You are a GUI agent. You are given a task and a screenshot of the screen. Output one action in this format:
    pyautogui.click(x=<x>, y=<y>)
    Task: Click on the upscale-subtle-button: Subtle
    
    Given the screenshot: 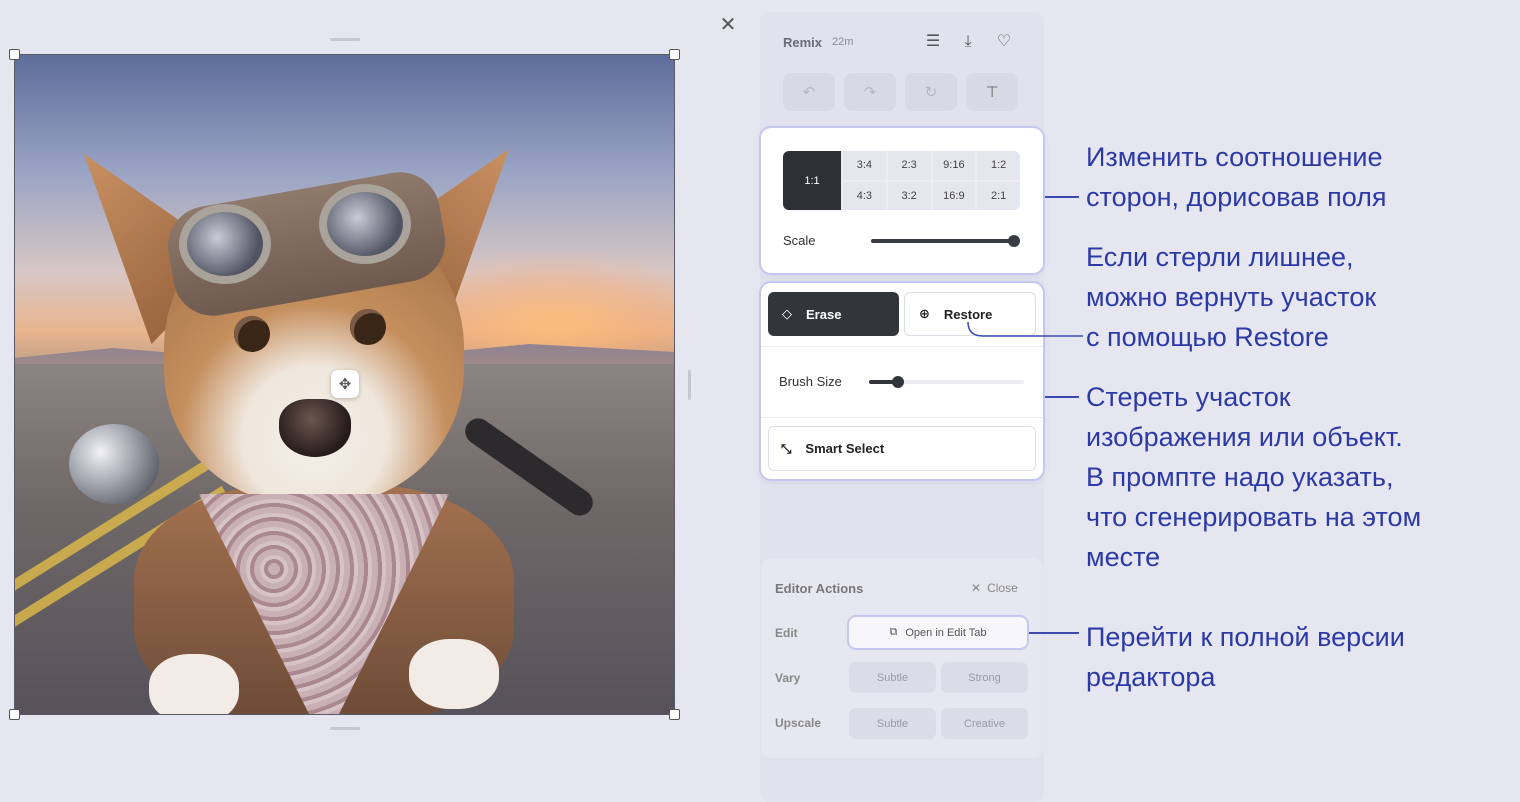 What is the action you would take?
    pyautogui.click(x=892, y=723)
    